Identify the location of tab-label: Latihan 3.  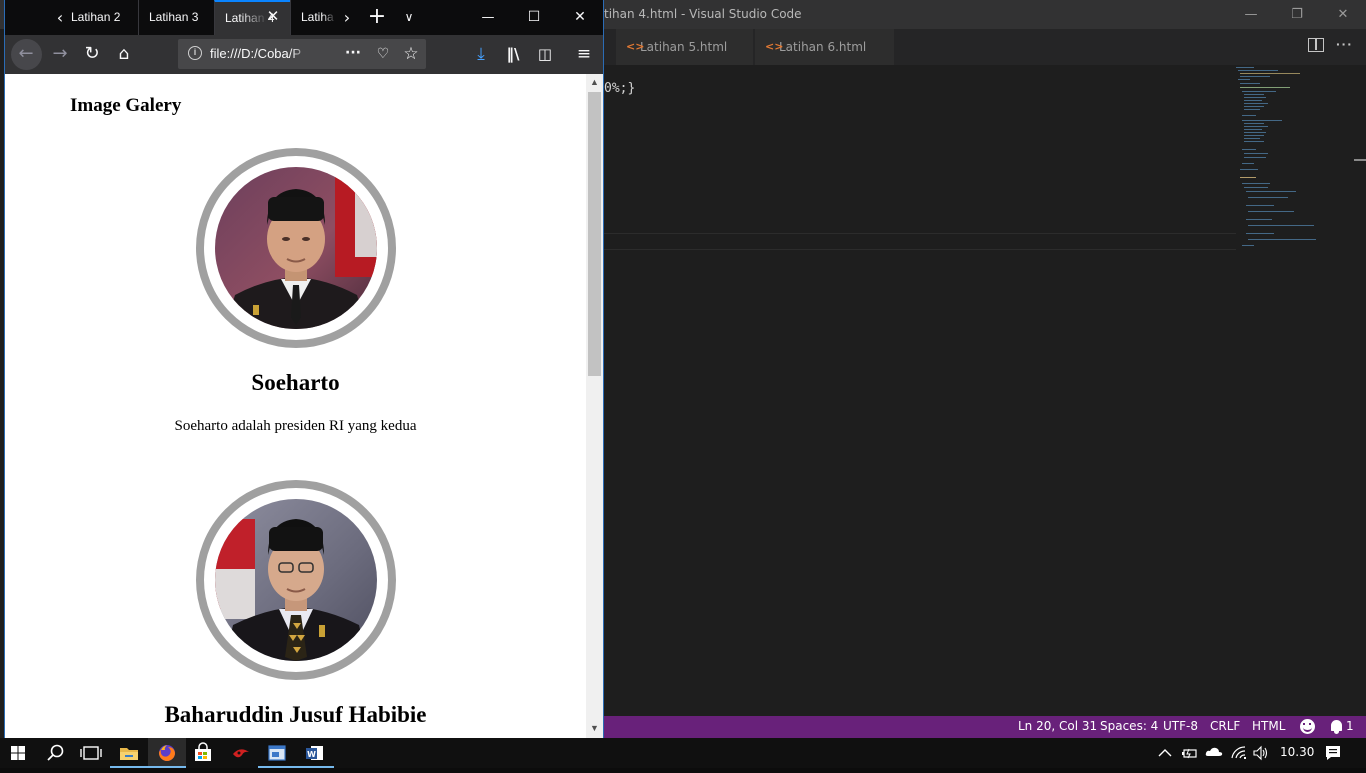
(174, 17).